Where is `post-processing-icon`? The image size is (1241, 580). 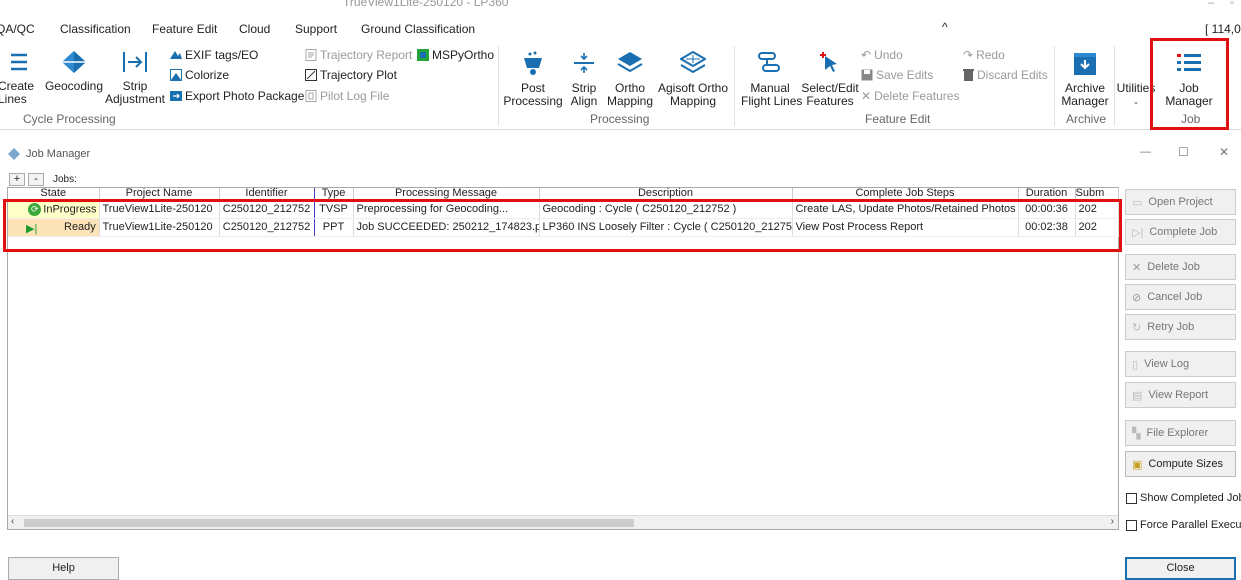 post-processing-icon is located at coordinates (533, 63).